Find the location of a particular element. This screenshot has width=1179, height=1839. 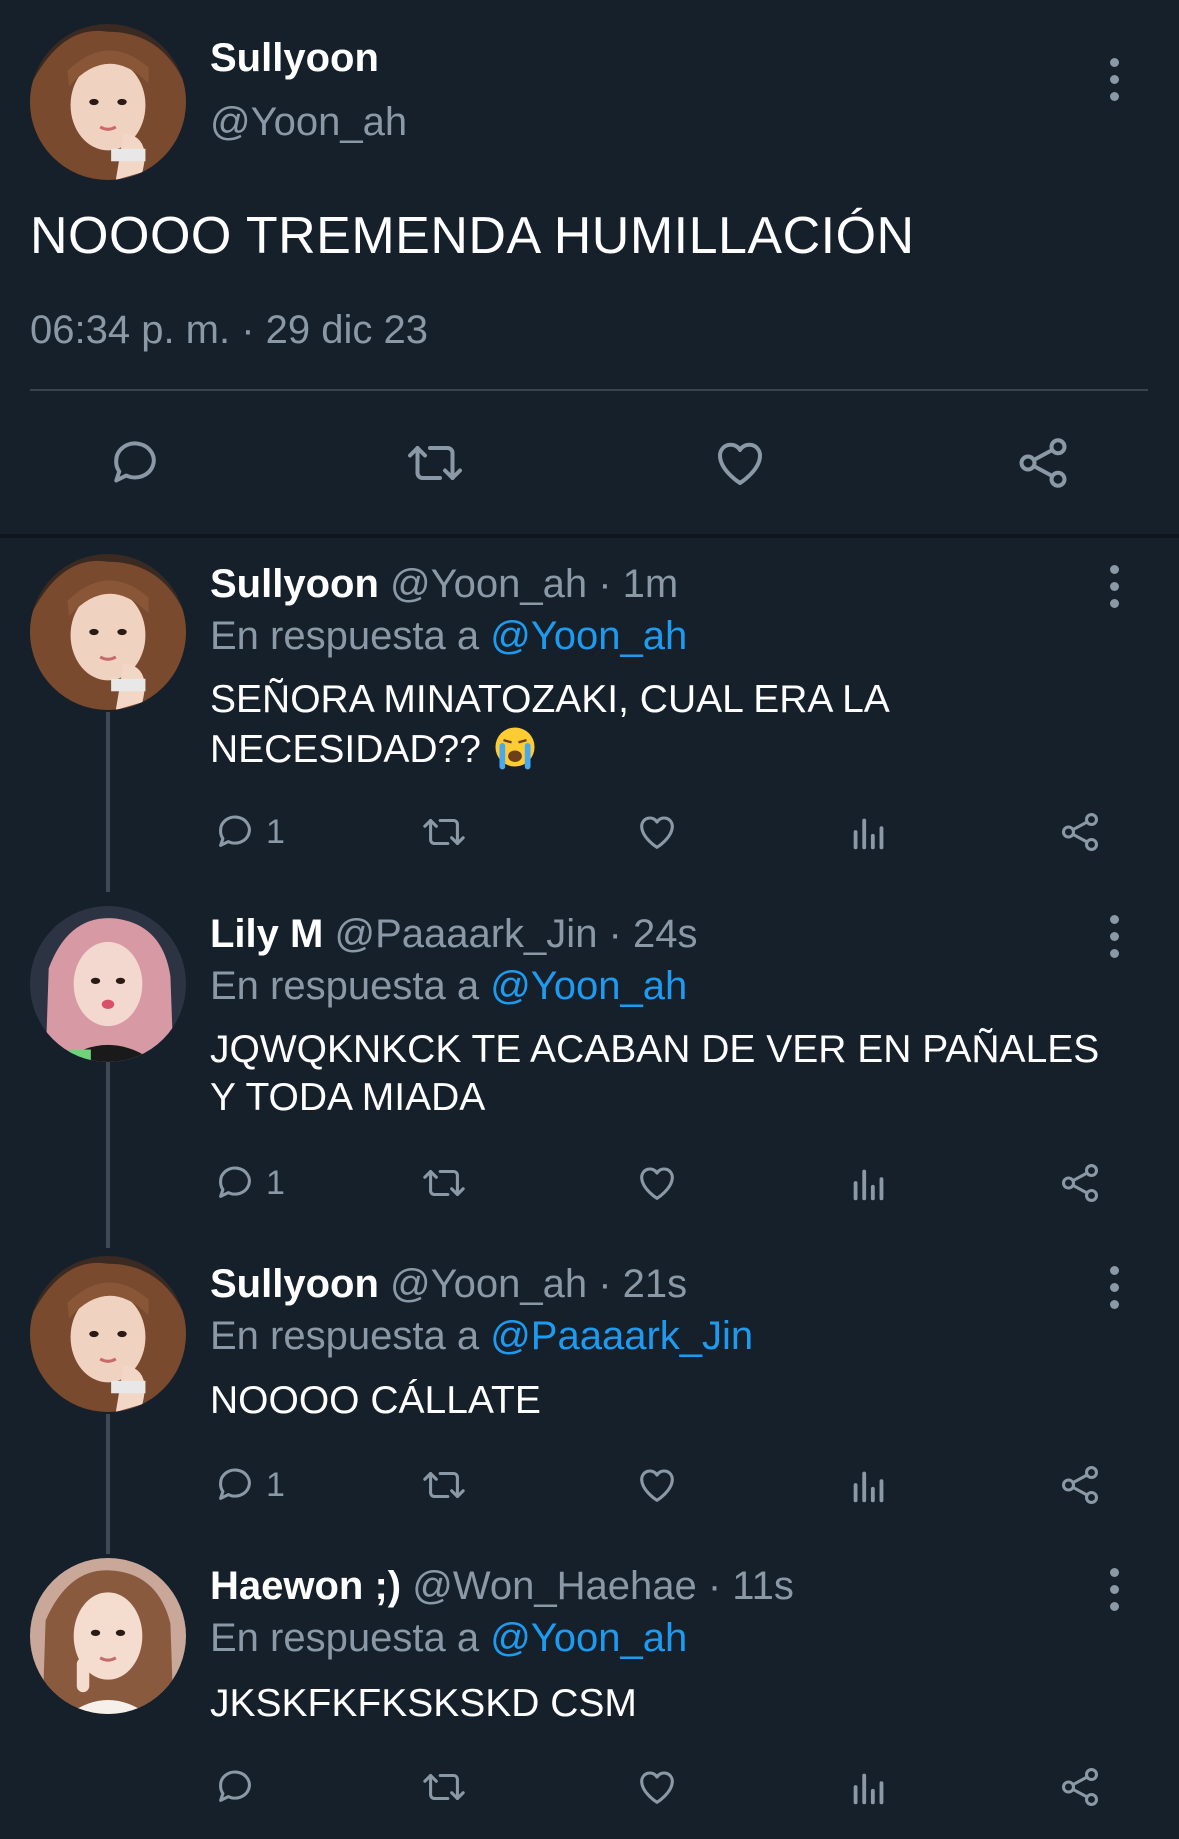

retweet-icon is located at coordinates (435, 463).